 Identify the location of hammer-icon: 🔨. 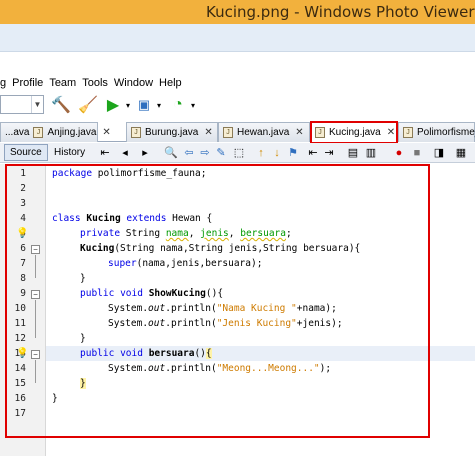
(61, 105).